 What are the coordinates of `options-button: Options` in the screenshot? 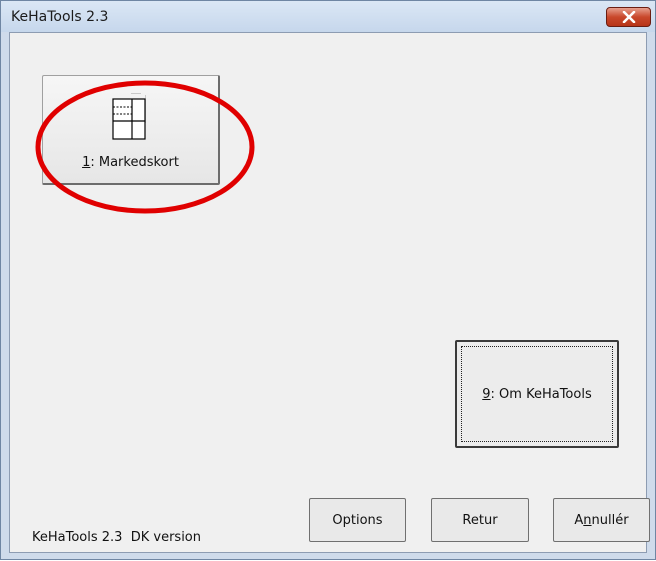 It's located at (357, 520).